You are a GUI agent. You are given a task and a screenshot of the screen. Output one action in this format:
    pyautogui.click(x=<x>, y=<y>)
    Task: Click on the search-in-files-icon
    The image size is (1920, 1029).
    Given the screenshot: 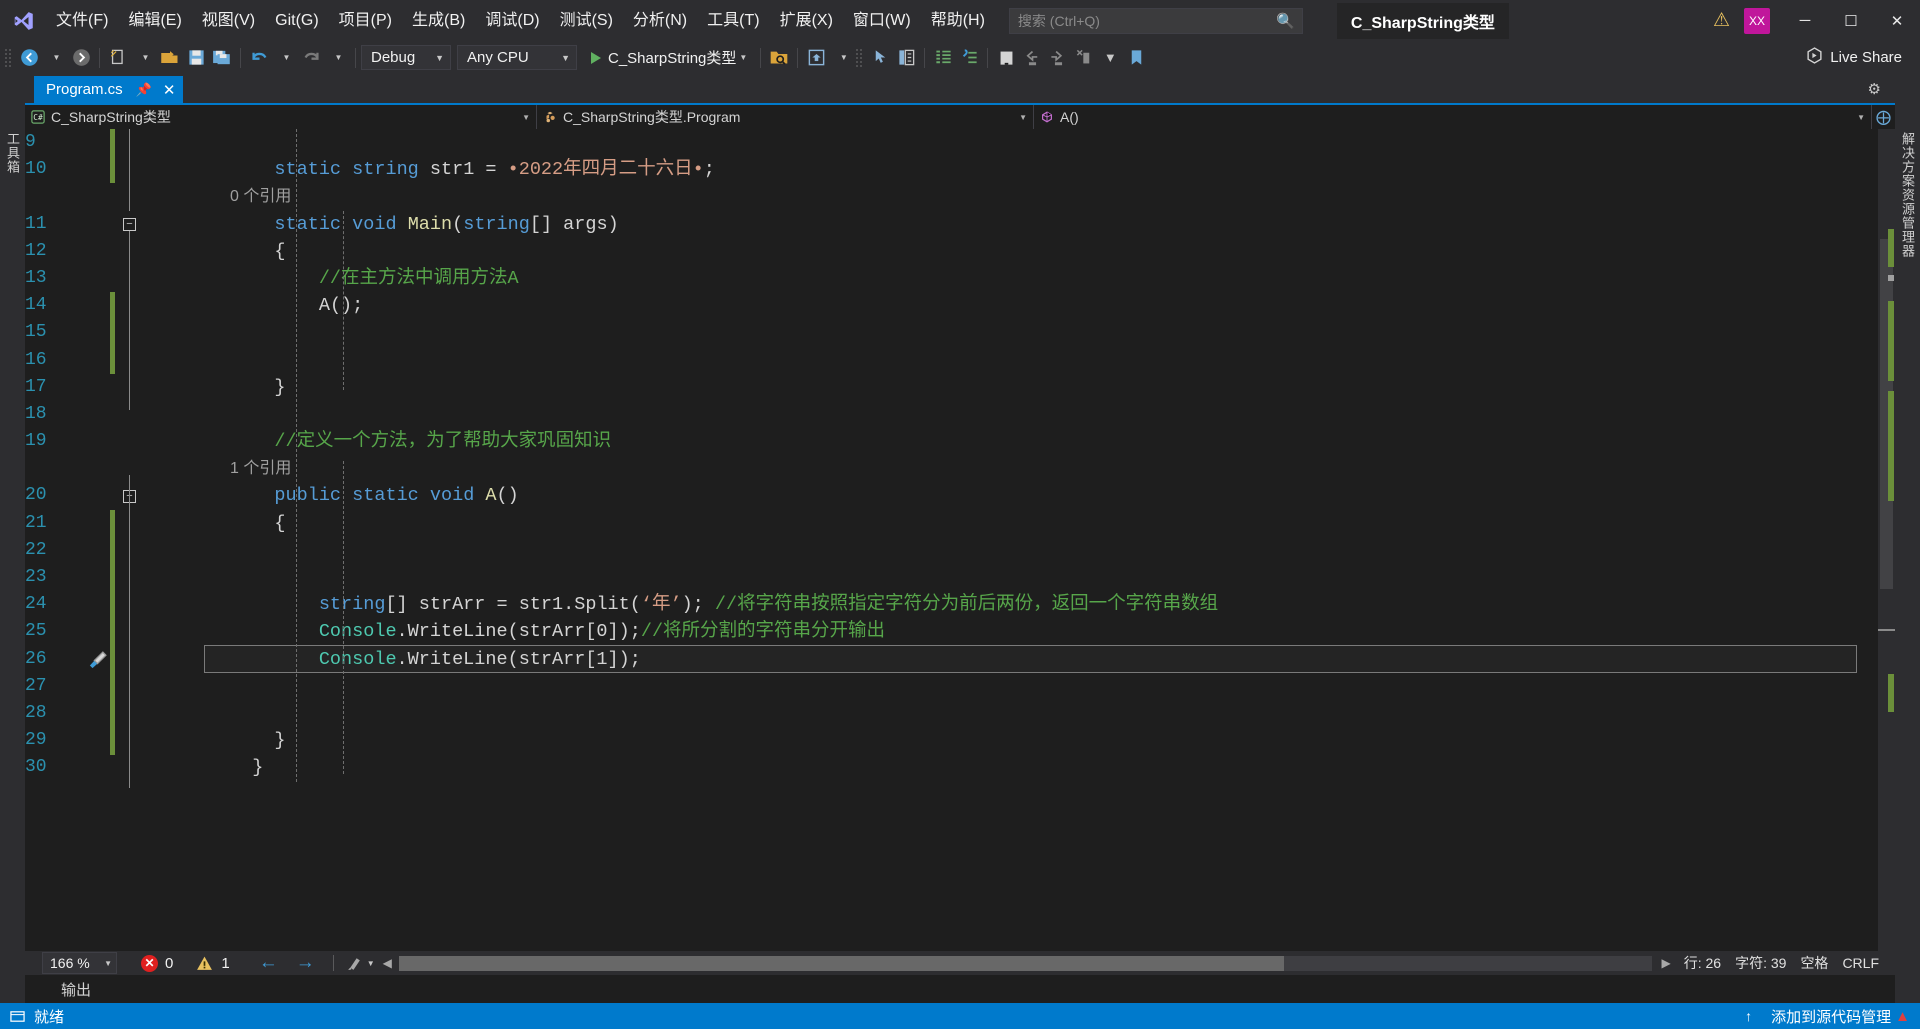 What is the action you would take?
    pyautogui.click(x=779, y=58)
    